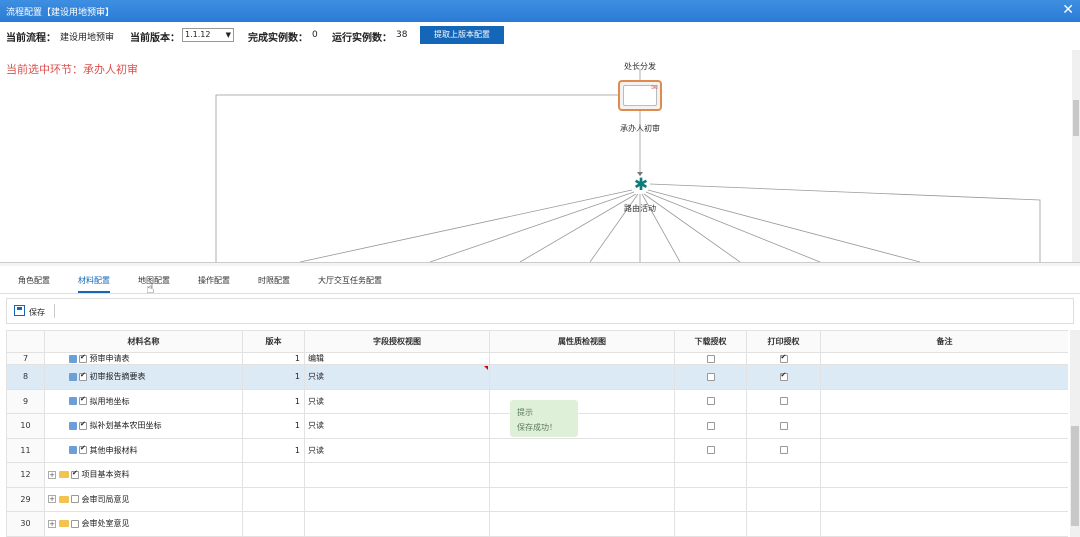  I want to click on fetch-previous-config-button: 提取上版本配置, so click(462, 35).